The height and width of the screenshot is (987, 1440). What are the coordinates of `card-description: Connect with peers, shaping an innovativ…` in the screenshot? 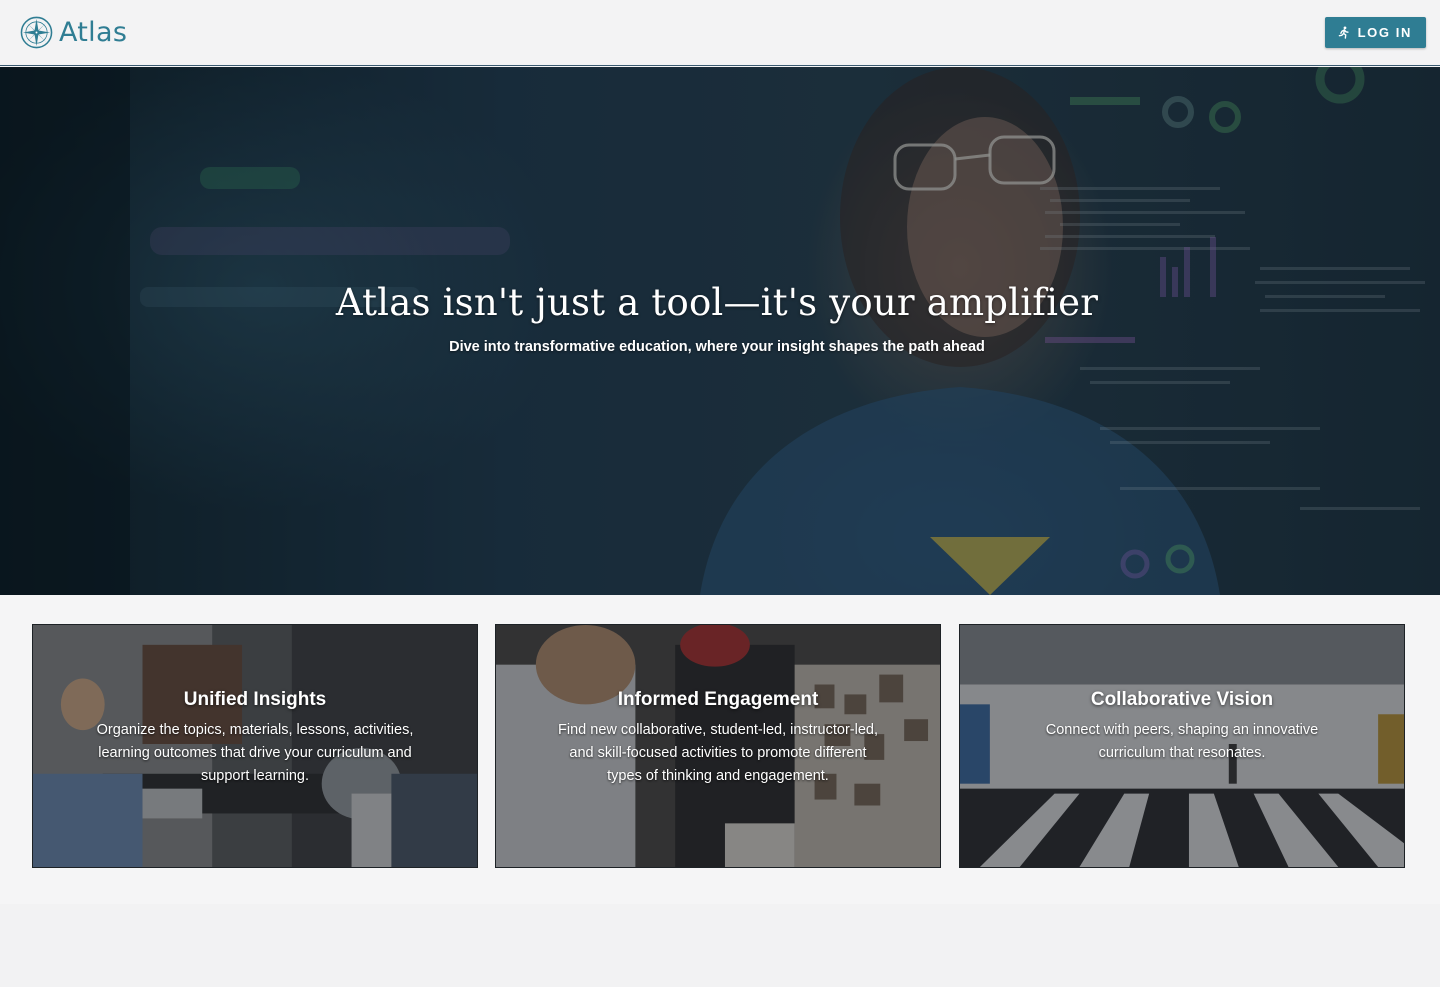 It's located at (1182, 741).